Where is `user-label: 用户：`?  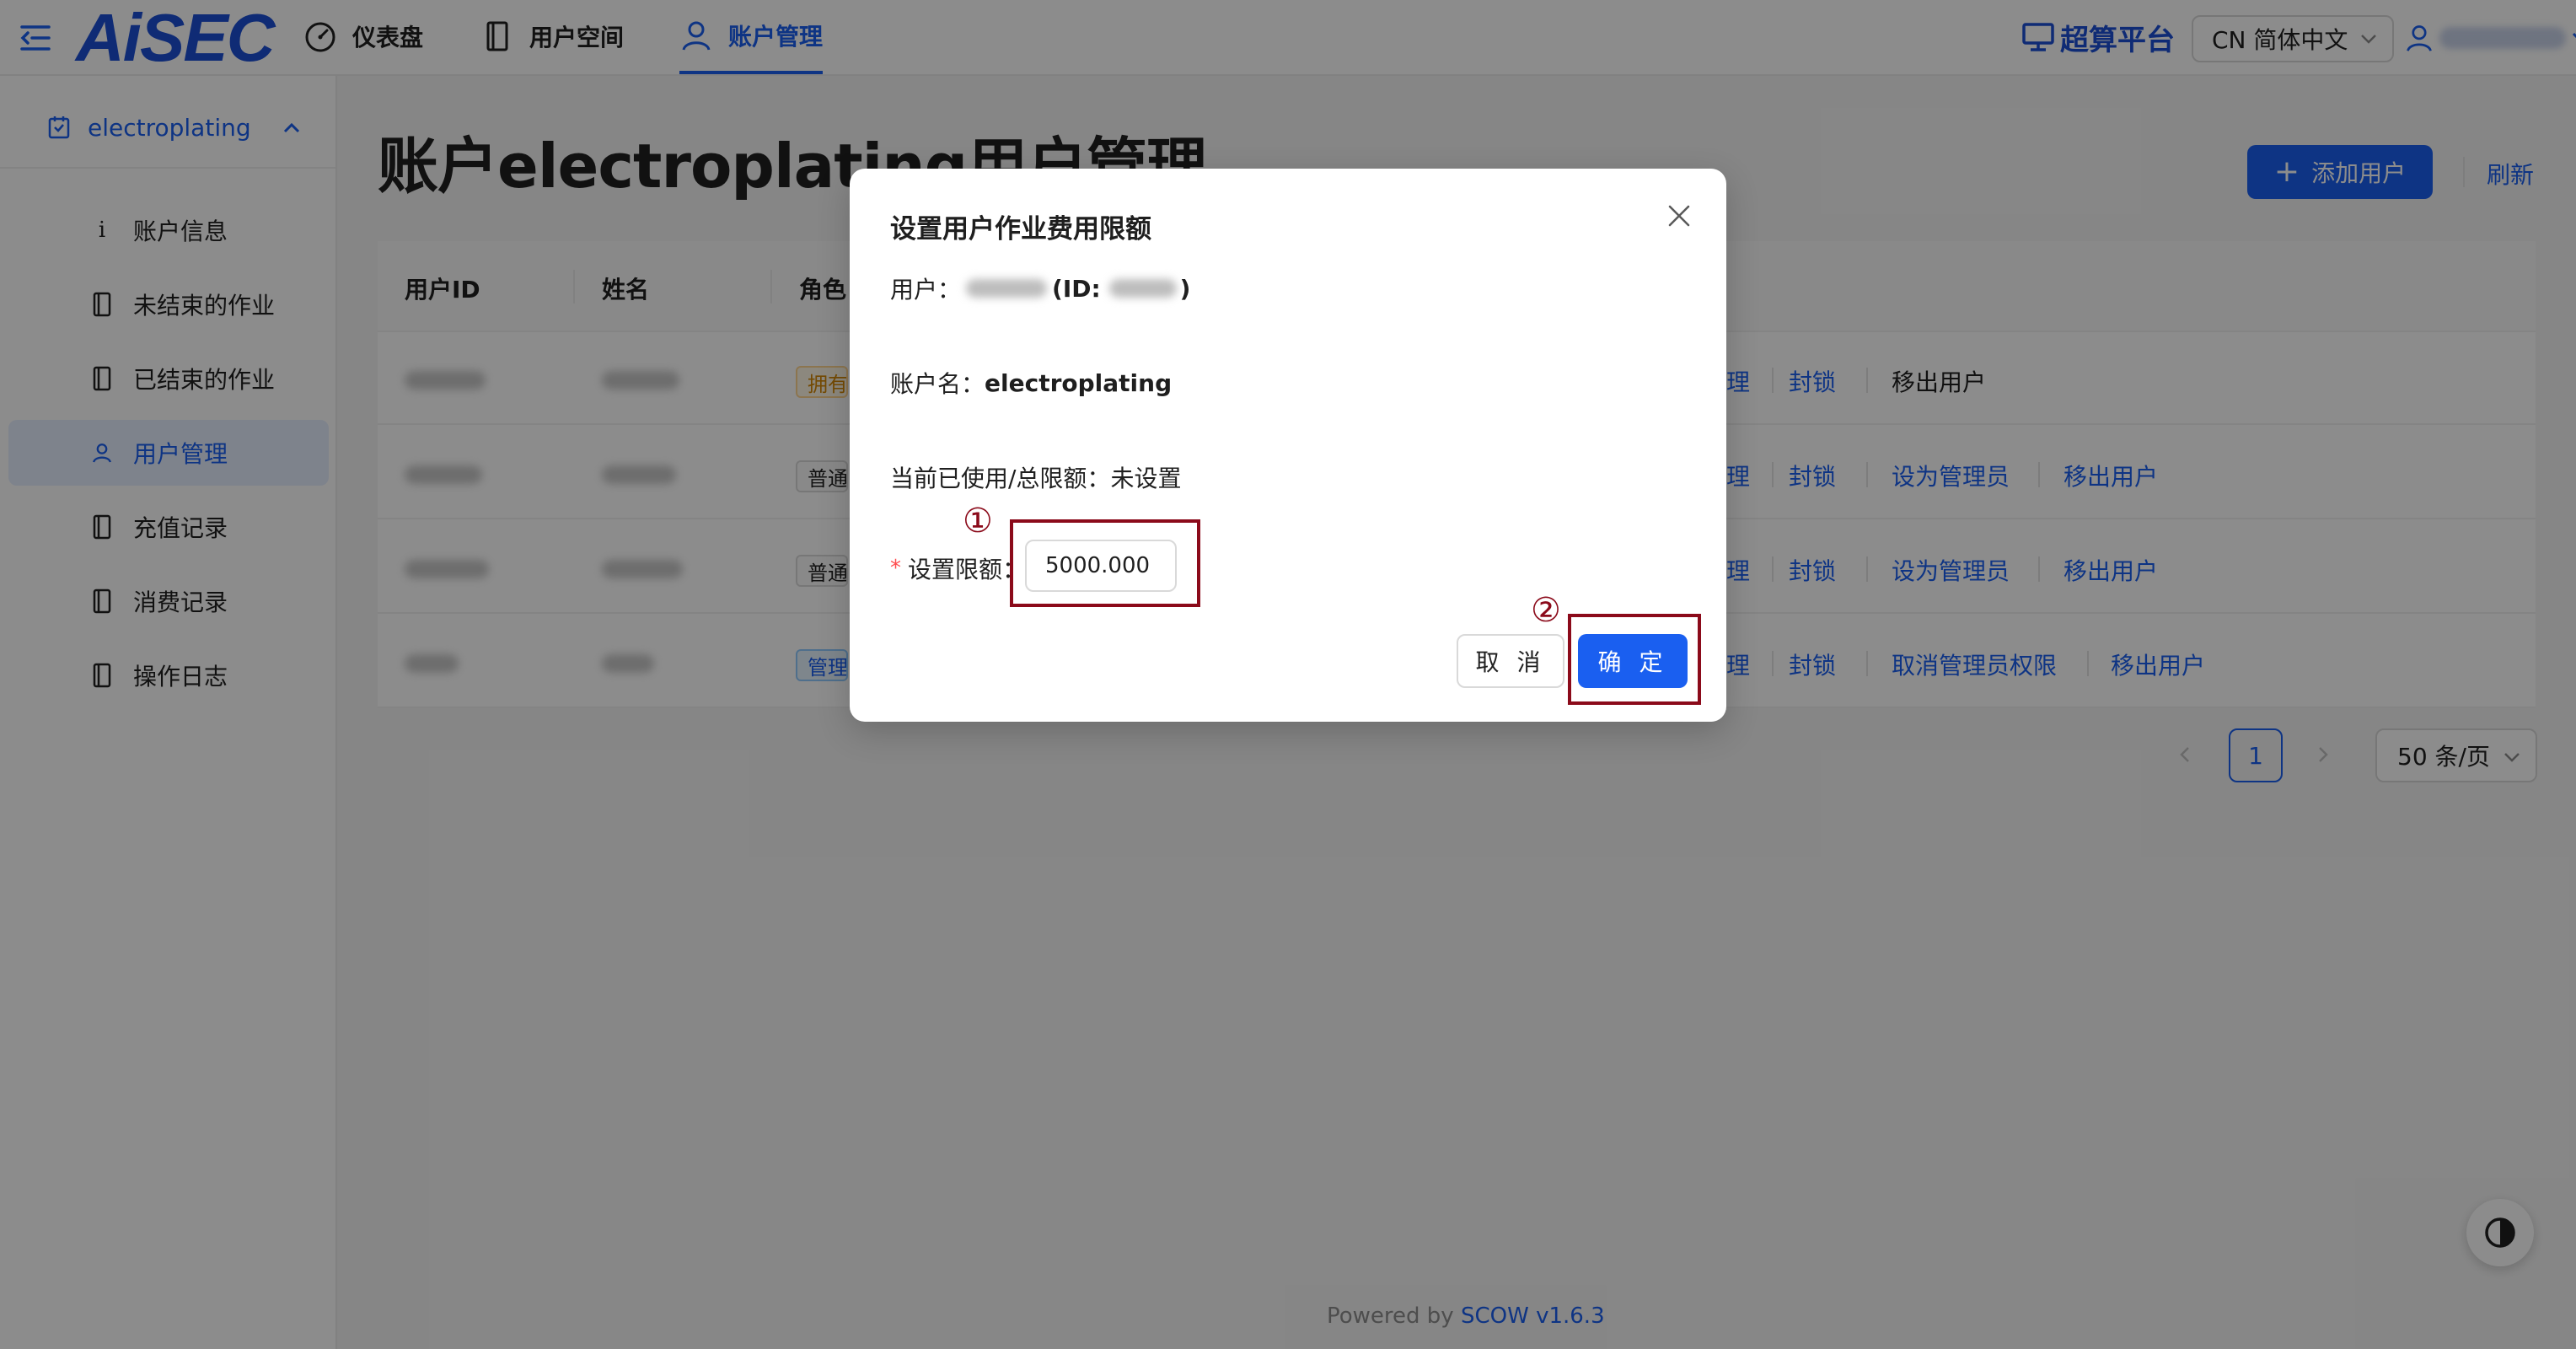
user-label: 用户： is located at coordinates (926, 290).